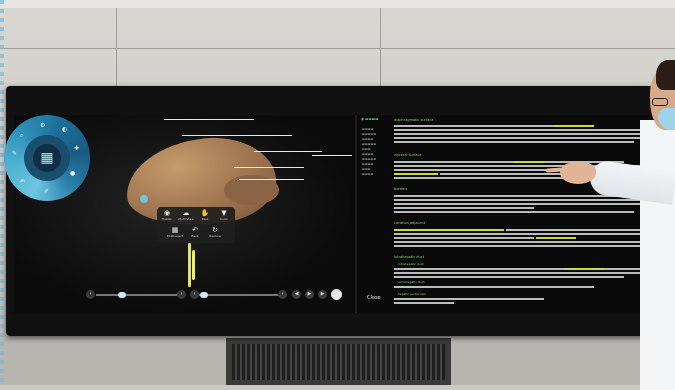 Image resolution: width=675 pixels, height=390 pixels. I want to click on close-button: Close, so click(374, 298).